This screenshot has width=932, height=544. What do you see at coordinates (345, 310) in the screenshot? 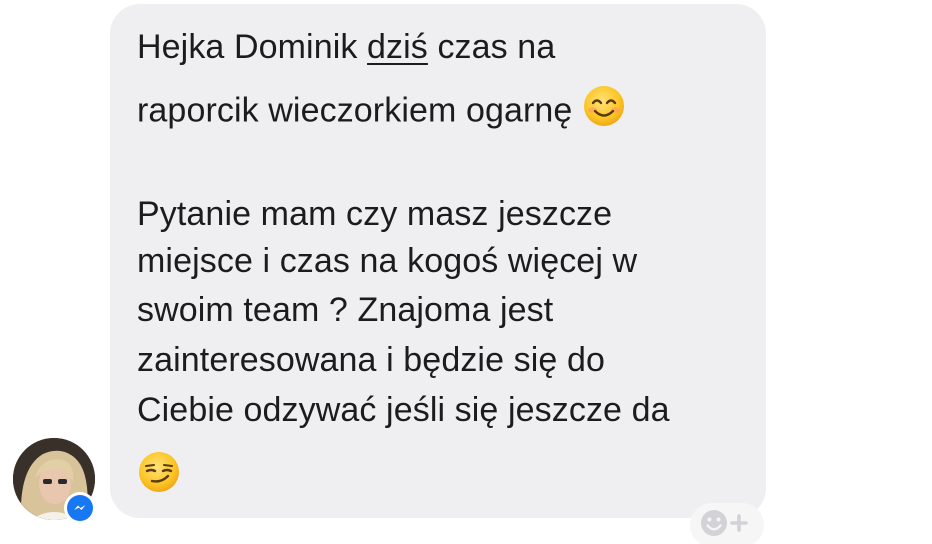
I see `message-line-5: swoim team ? Znajoma jest` at bounding box center [345, 310].